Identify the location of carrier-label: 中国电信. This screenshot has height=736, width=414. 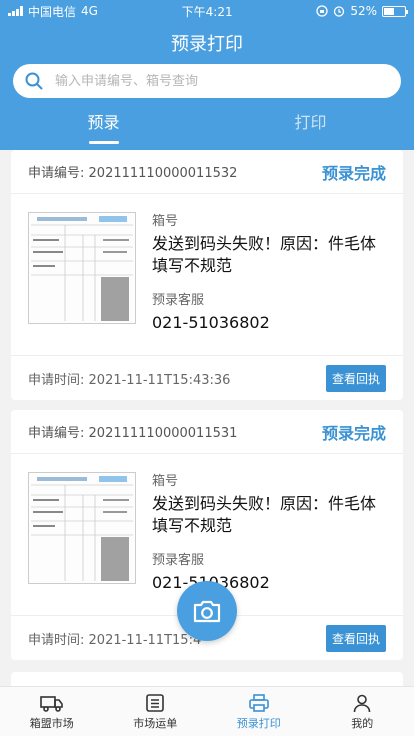
(52, 11).